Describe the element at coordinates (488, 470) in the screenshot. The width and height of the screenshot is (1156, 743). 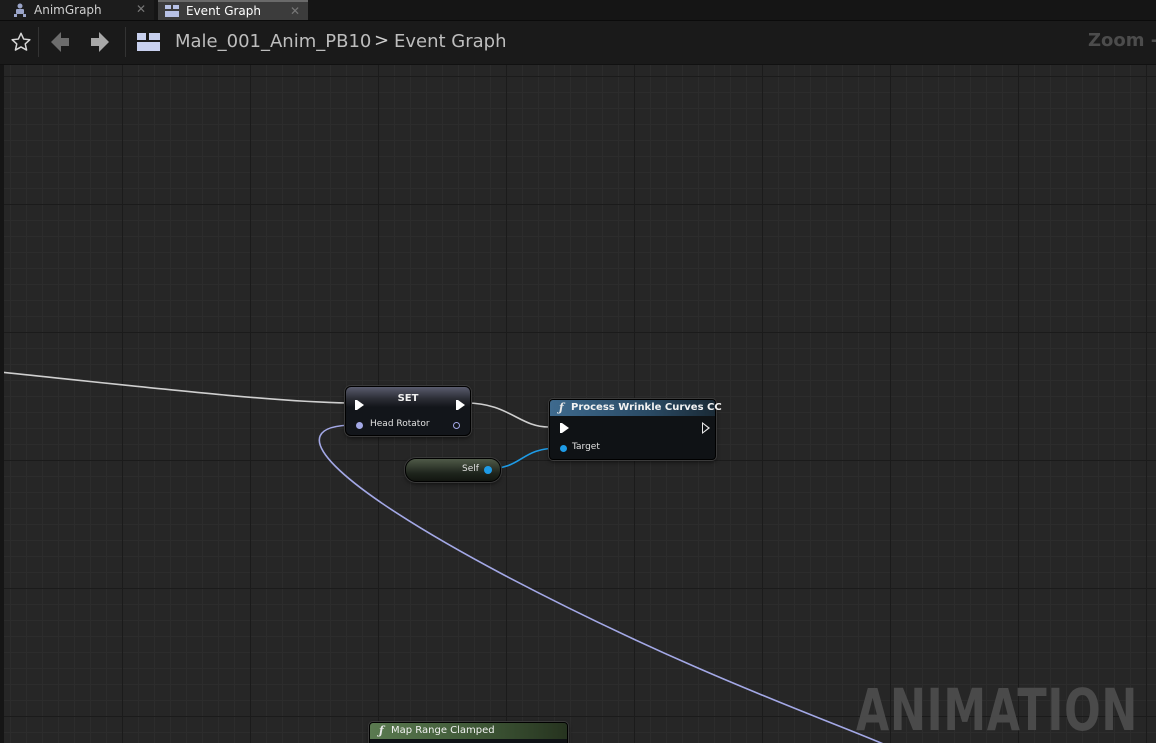
I see `self-output-pin` at that location.